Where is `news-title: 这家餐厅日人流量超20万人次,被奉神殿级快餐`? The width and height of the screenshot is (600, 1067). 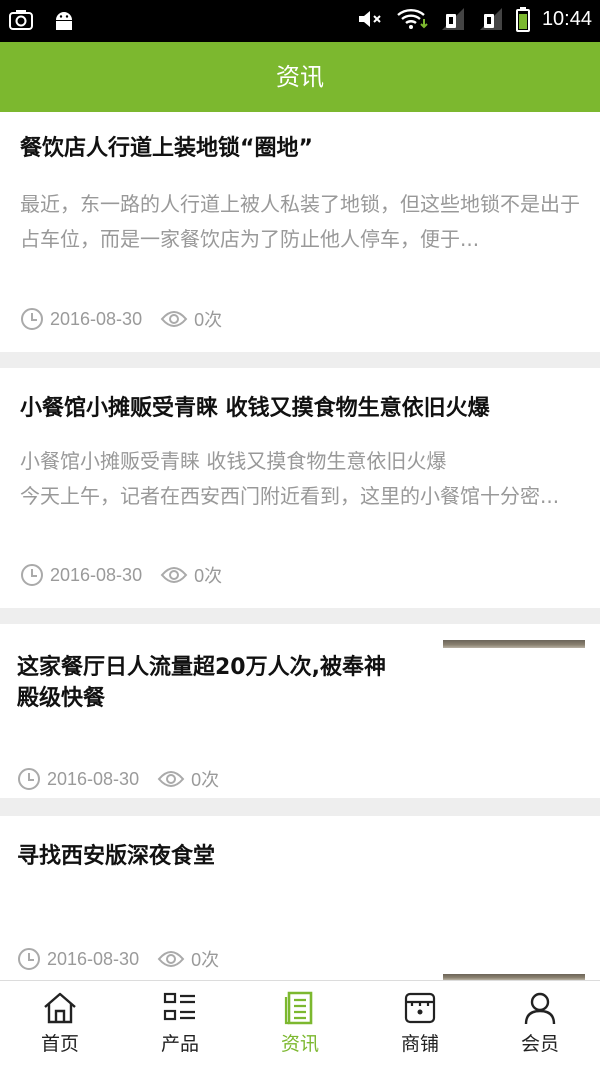
news-title: 这家餐厅日人流量超20万人次,被奉神殿级快餐 is located at coordinates (201, 683).